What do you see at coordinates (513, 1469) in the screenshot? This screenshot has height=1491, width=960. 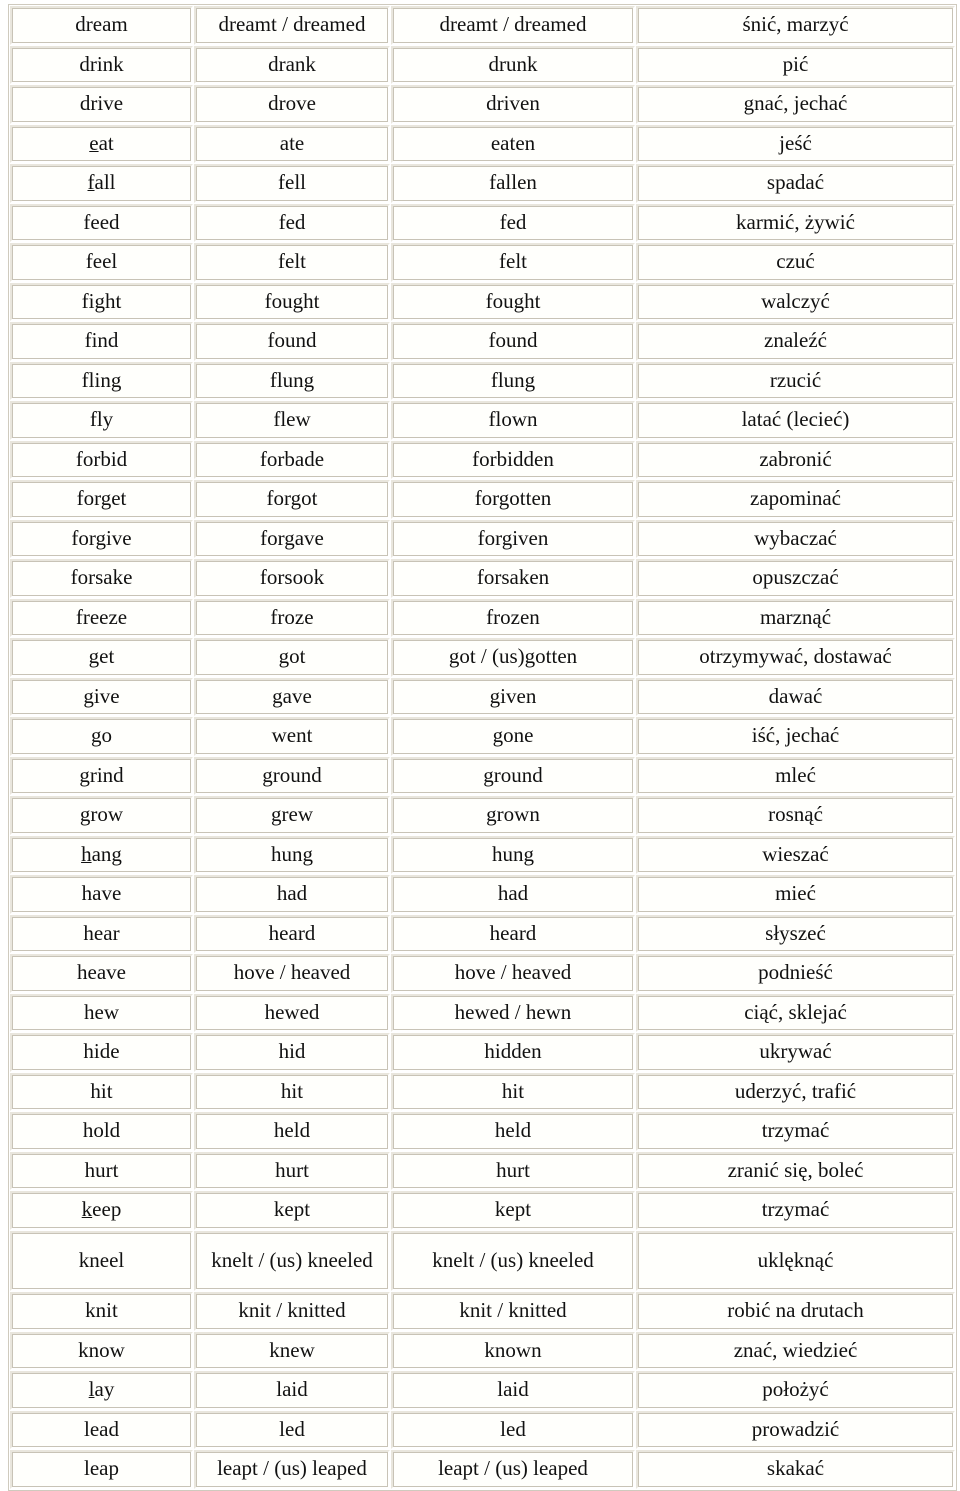 I see `cell-past-participle: leapt / (us) leaped` at bounding box center [513, 1469].